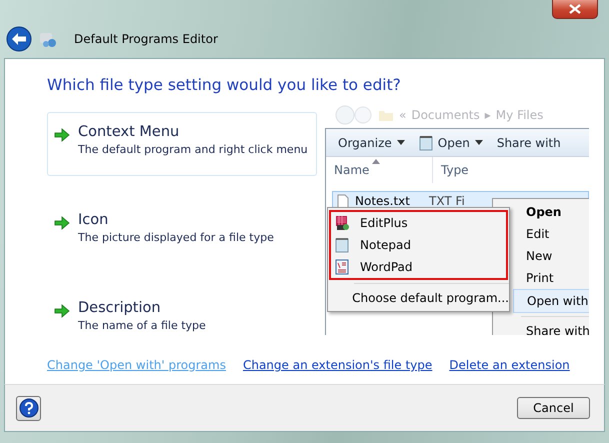  I want to click on menu-item: Notepad, so click(418, 245).